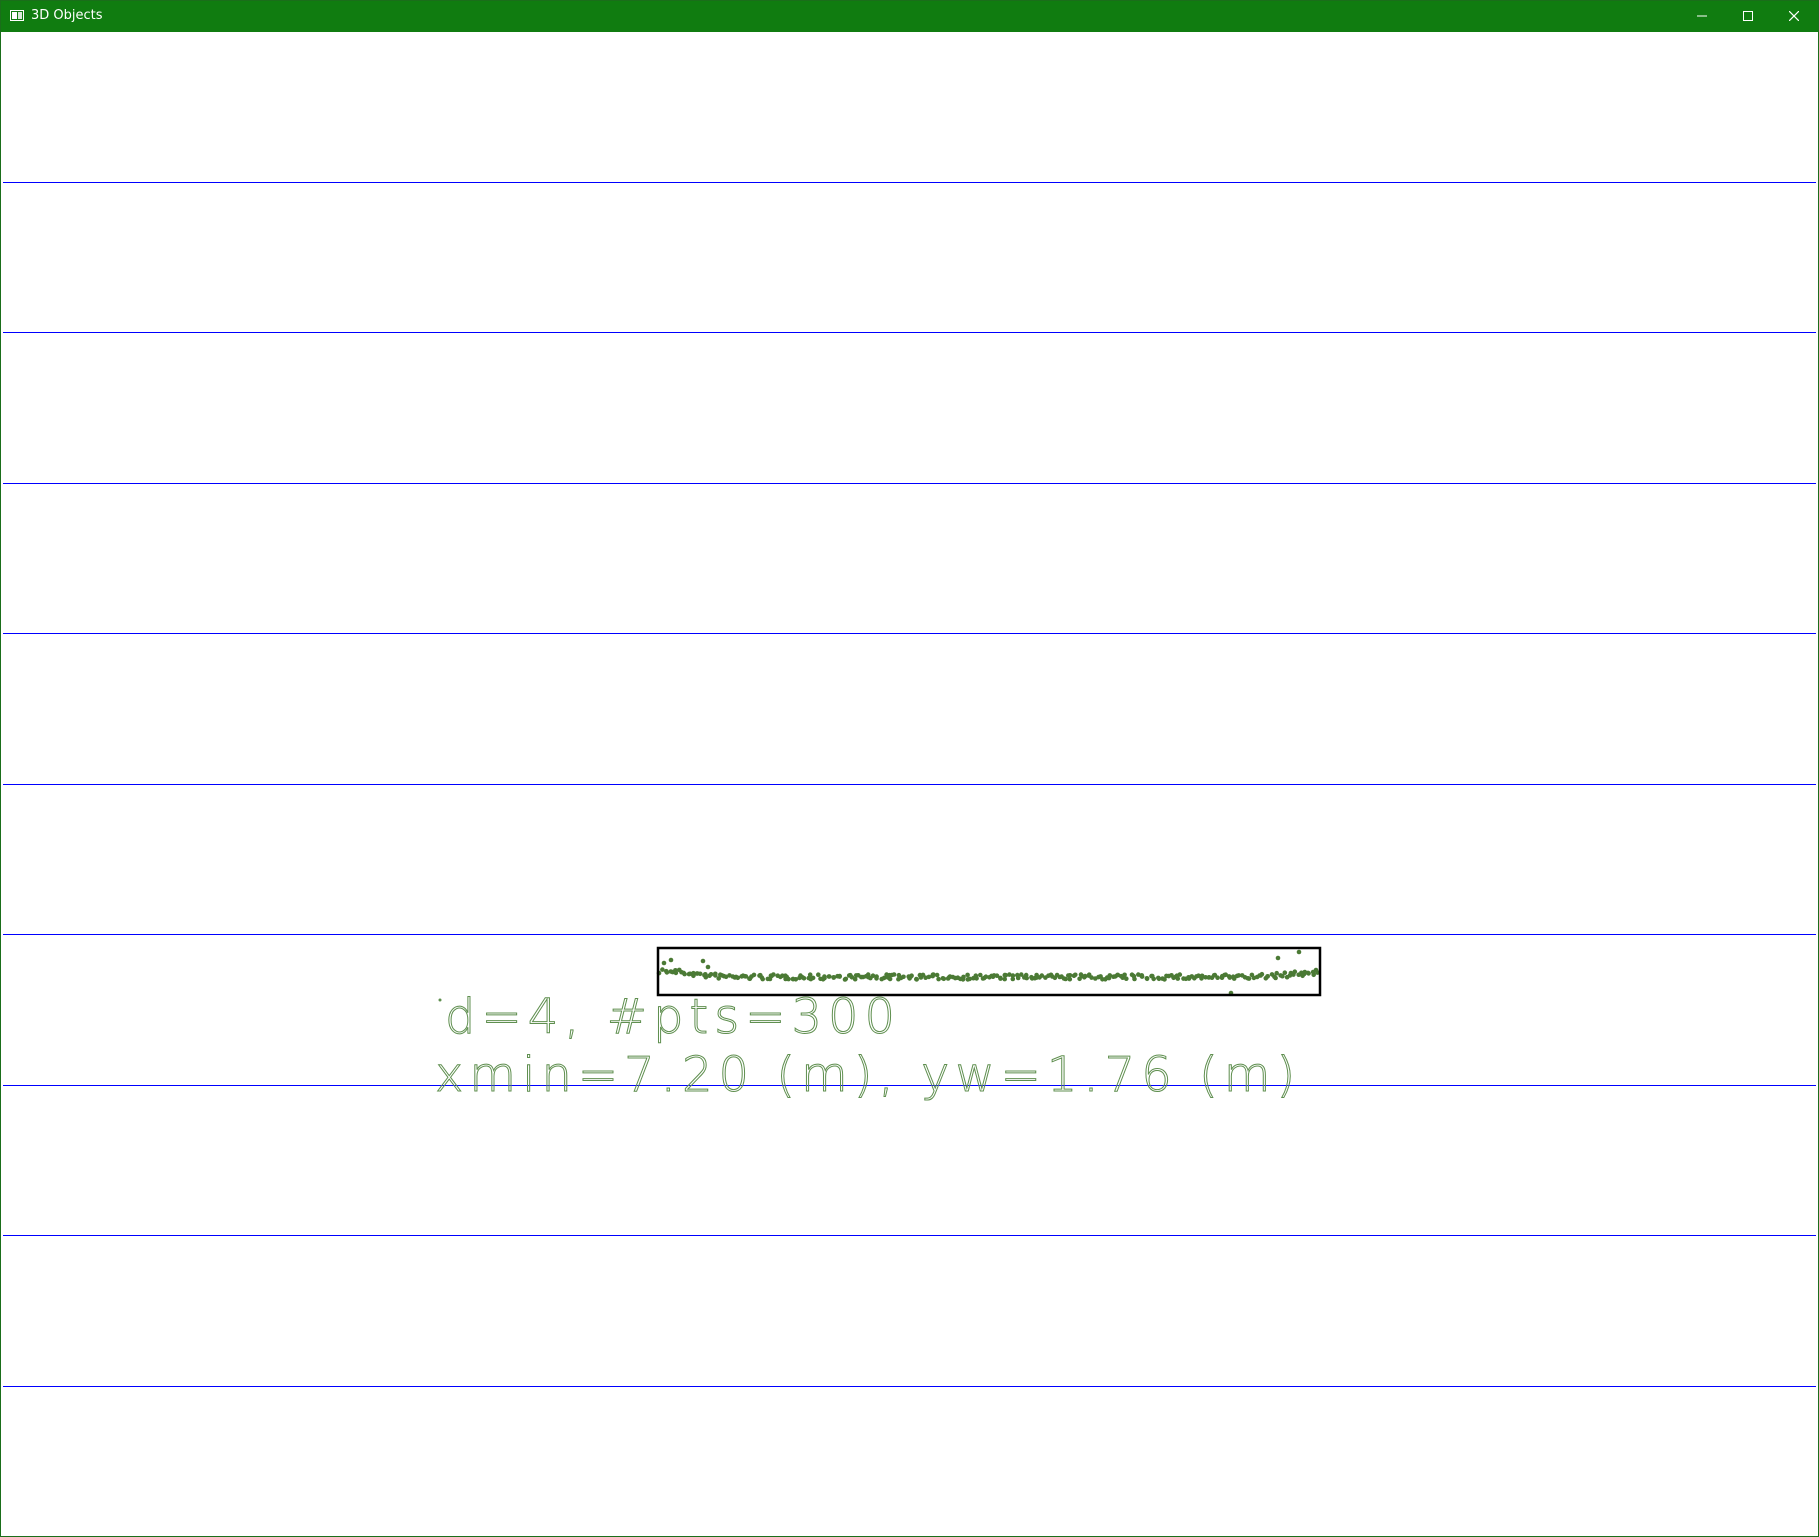 This screenshot has width=1819, height=1537. What do you see at coordinates (17, 15) in the screenshot?
I see `app-icon` at bounding box center [17, 15].